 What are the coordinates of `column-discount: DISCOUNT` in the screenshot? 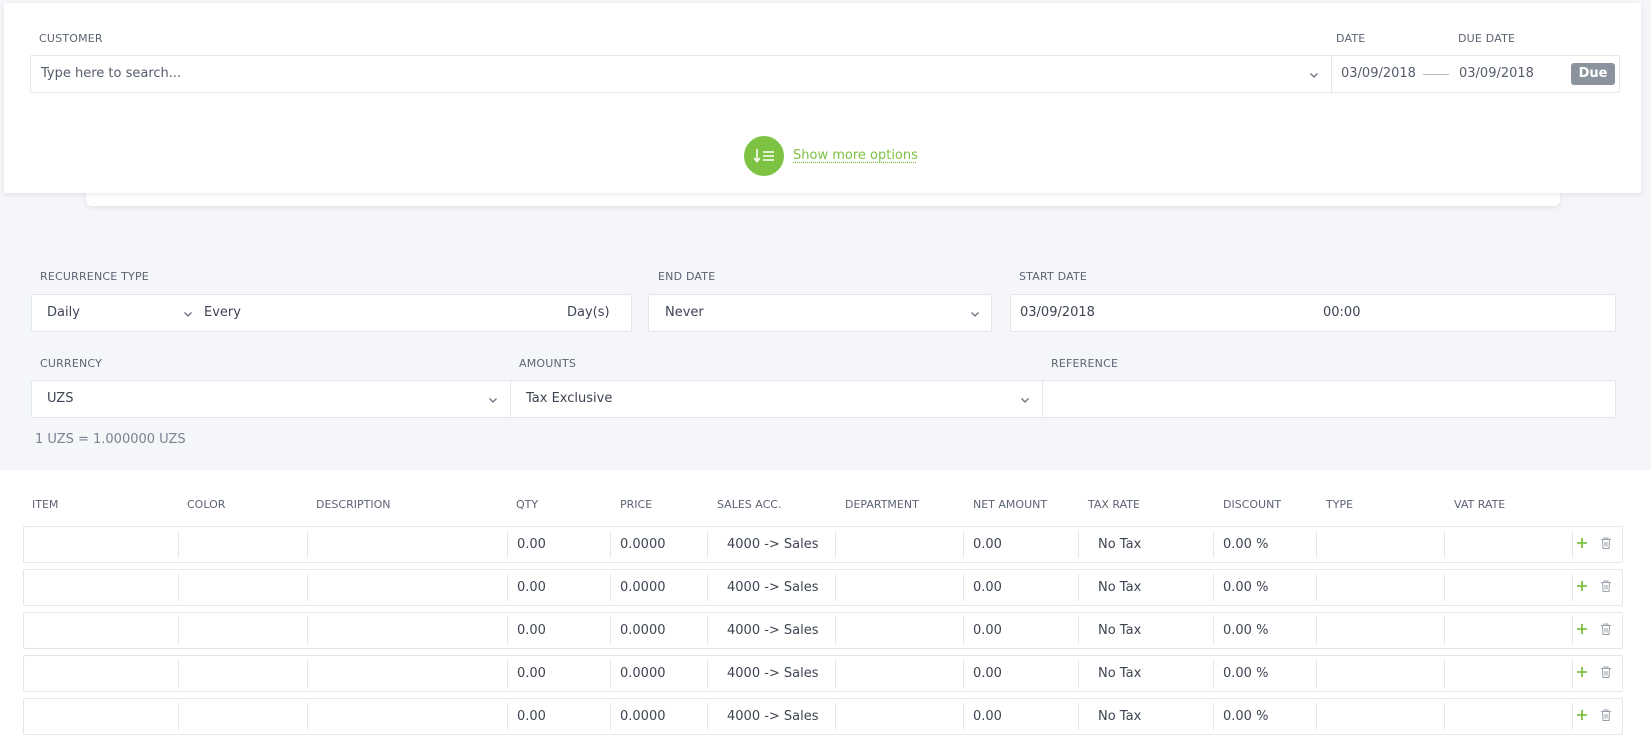 It's located at (1252, 504).